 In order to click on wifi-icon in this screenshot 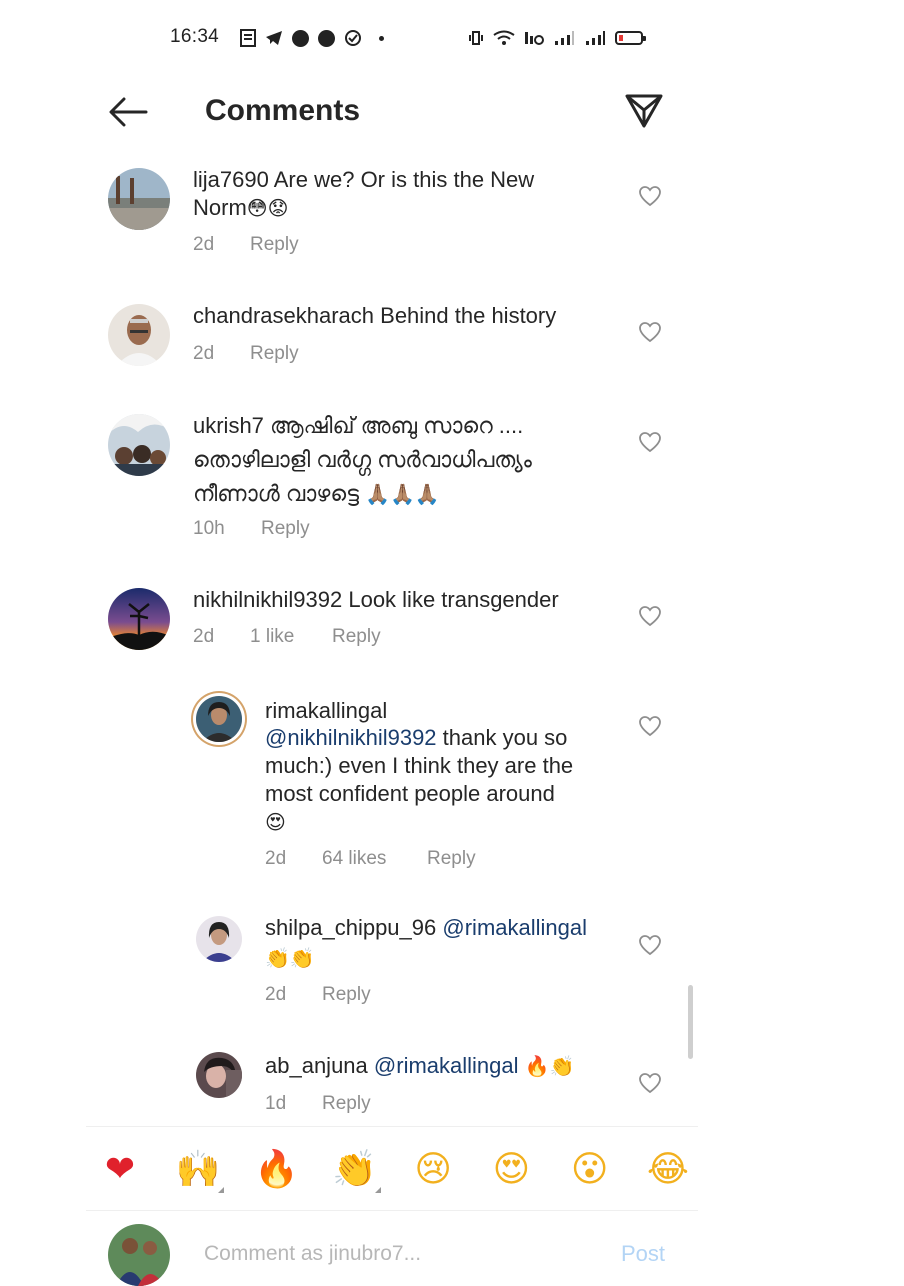, I will do `click(504, 37)`.